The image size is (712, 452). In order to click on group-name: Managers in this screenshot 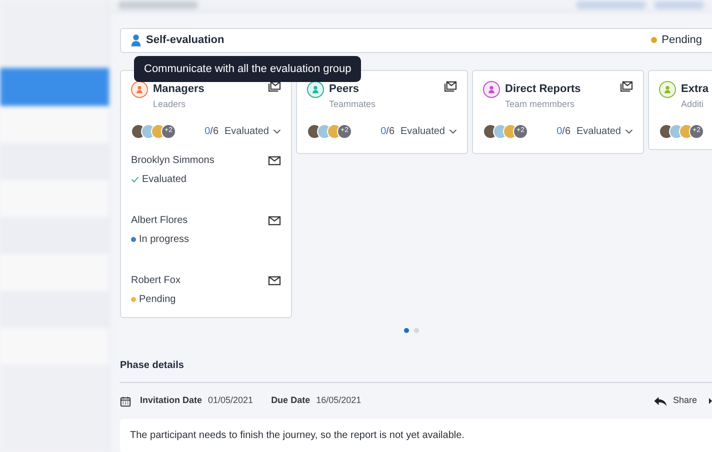, I will do `click(179, 89)`.